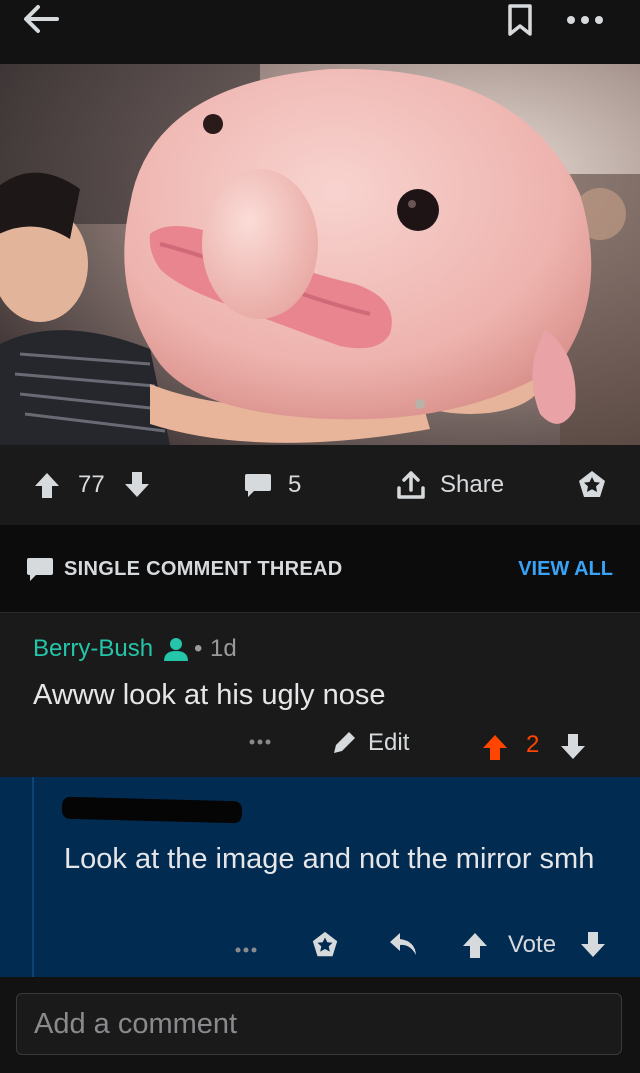  What do you see at coordinates (472, 484) in the screenshot?
I see `share-label: Share` at bounding box center [472, 484].